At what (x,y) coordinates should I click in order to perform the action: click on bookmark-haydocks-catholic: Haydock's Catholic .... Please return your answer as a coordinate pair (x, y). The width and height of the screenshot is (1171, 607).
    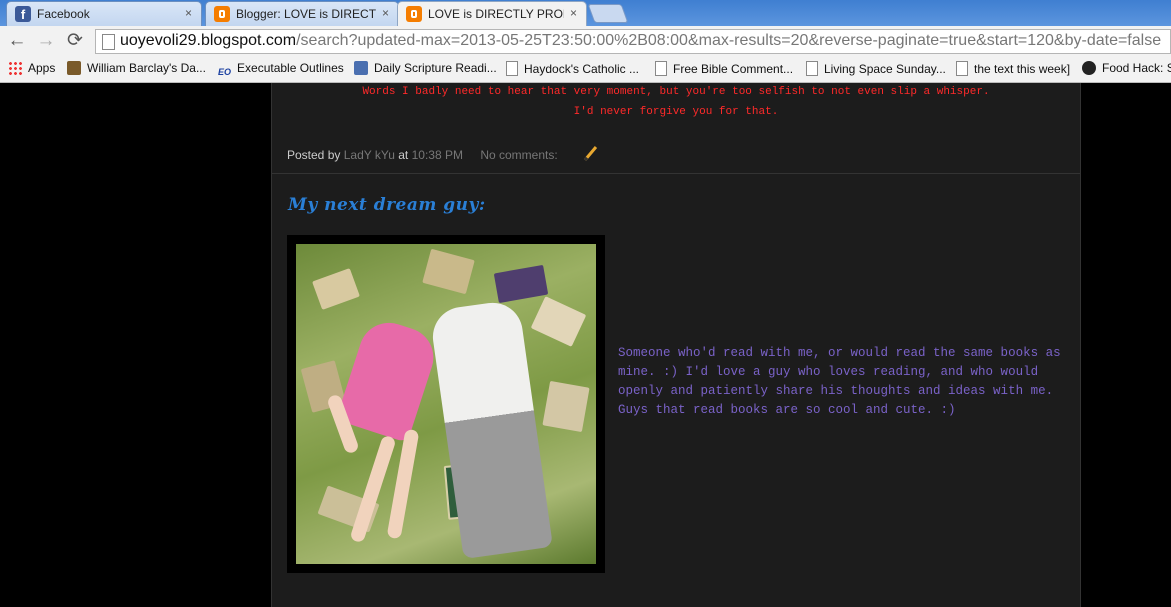
    Looking at the image, I should click on (572, 68).